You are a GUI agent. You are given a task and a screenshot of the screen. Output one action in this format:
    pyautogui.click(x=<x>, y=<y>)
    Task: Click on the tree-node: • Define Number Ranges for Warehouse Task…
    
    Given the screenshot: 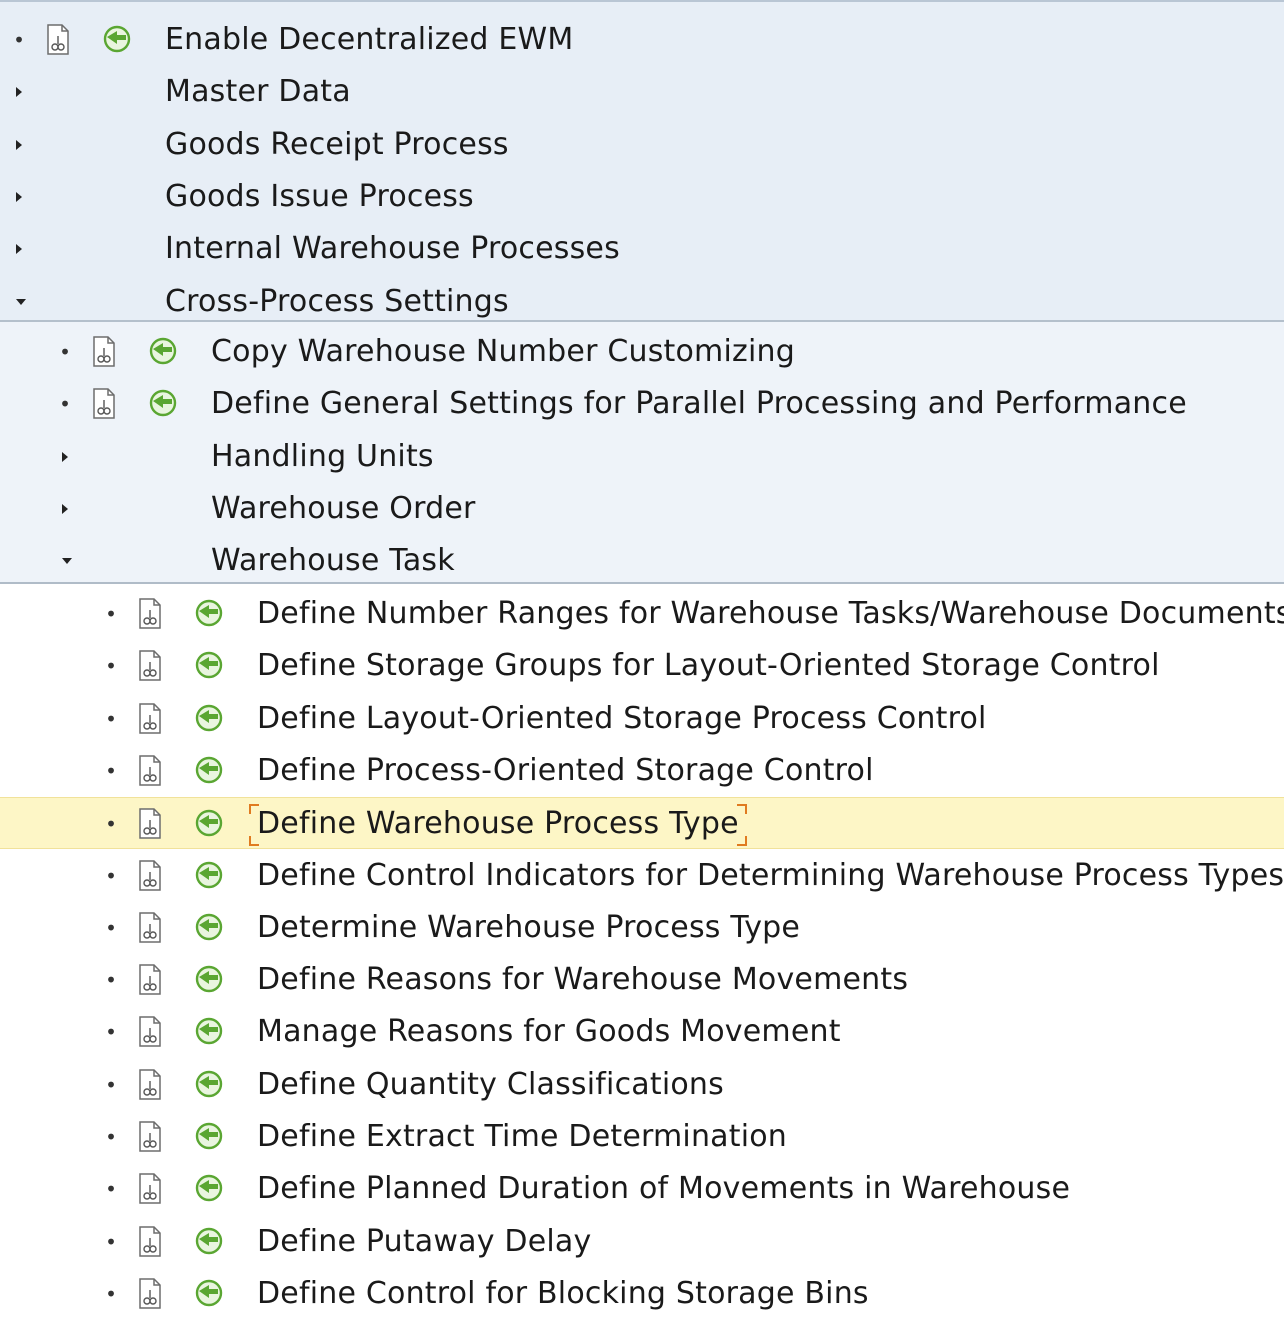 What is the action you would take?
    pyautogui.click(x=642, y=614)
    